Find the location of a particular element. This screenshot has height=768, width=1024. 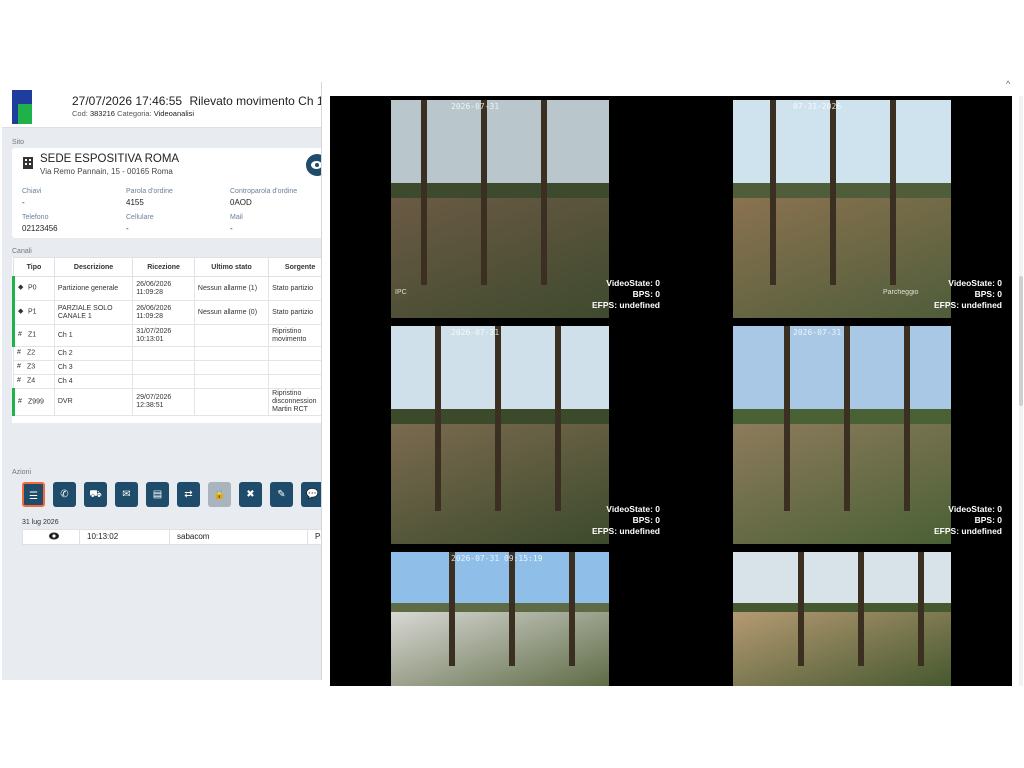

mail-icon: ✉ is located at coordinates (126, 494).